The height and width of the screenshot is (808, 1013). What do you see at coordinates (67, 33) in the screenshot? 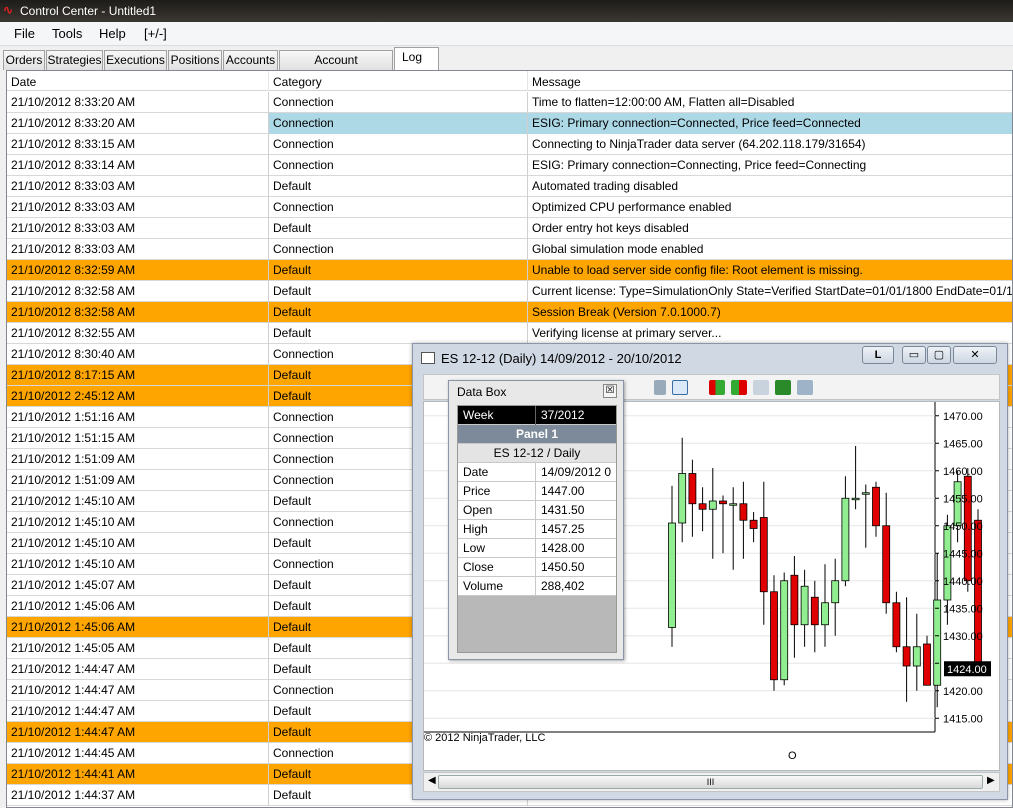
I see `menu-tools: Tools` at bounding box center [67, 33].